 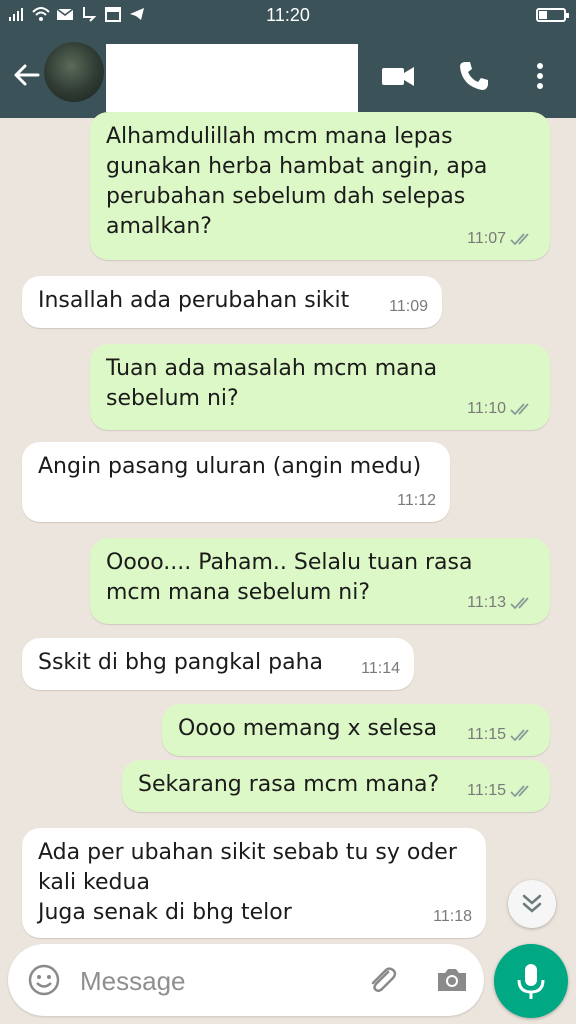 What do you see at coordinates (220, 981) in the screenshot?
I see `message-input` at bounding box center [220, 981].